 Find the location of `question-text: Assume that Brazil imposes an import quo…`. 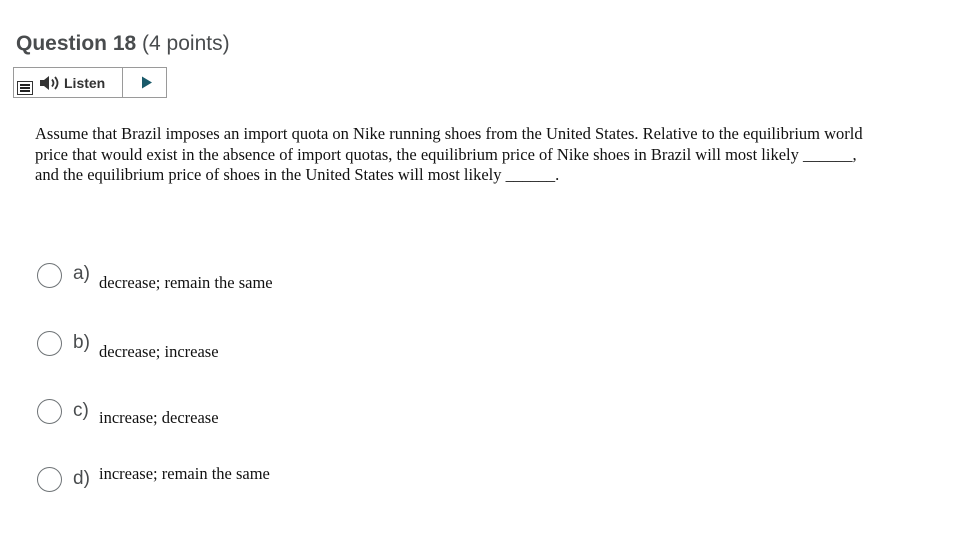

question-text: Assume that Brazil imposes an import quo… is located at coordinates (449, 154).